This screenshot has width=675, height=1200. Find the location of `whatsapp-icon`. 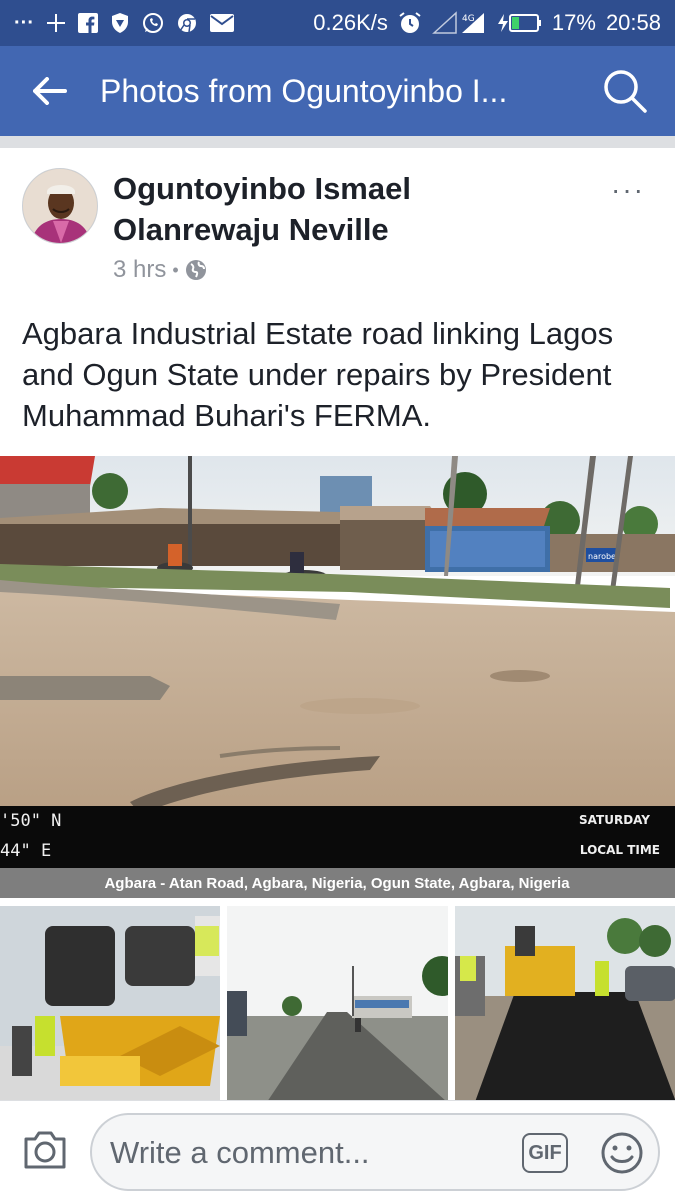

whatsapp-icon is located at coordinates (153, 23).